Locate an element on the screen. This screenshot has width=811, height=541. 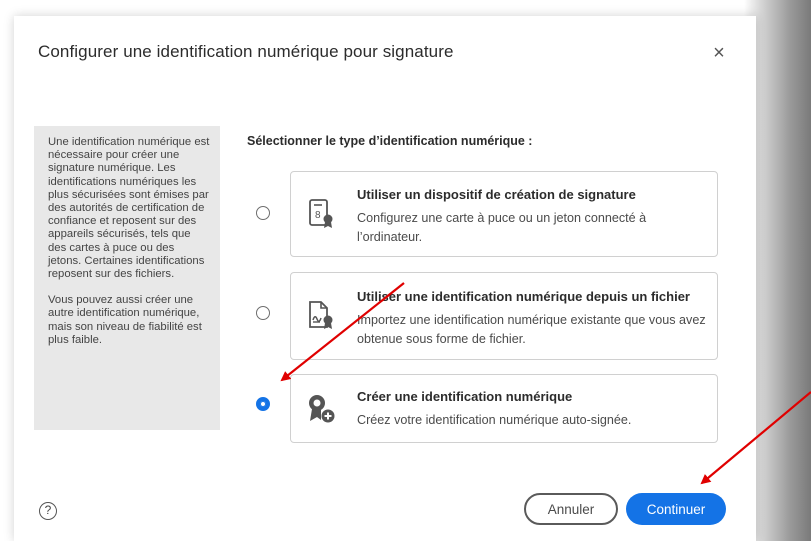
help-icon: ? is located at coordinates (48, 511).